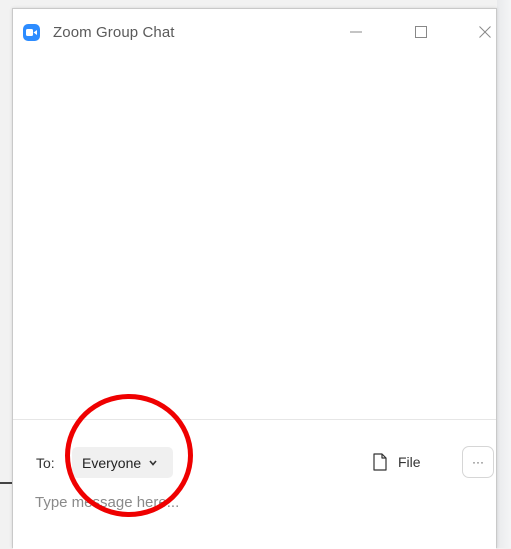  I want to click on background-line, so click(6, 483).